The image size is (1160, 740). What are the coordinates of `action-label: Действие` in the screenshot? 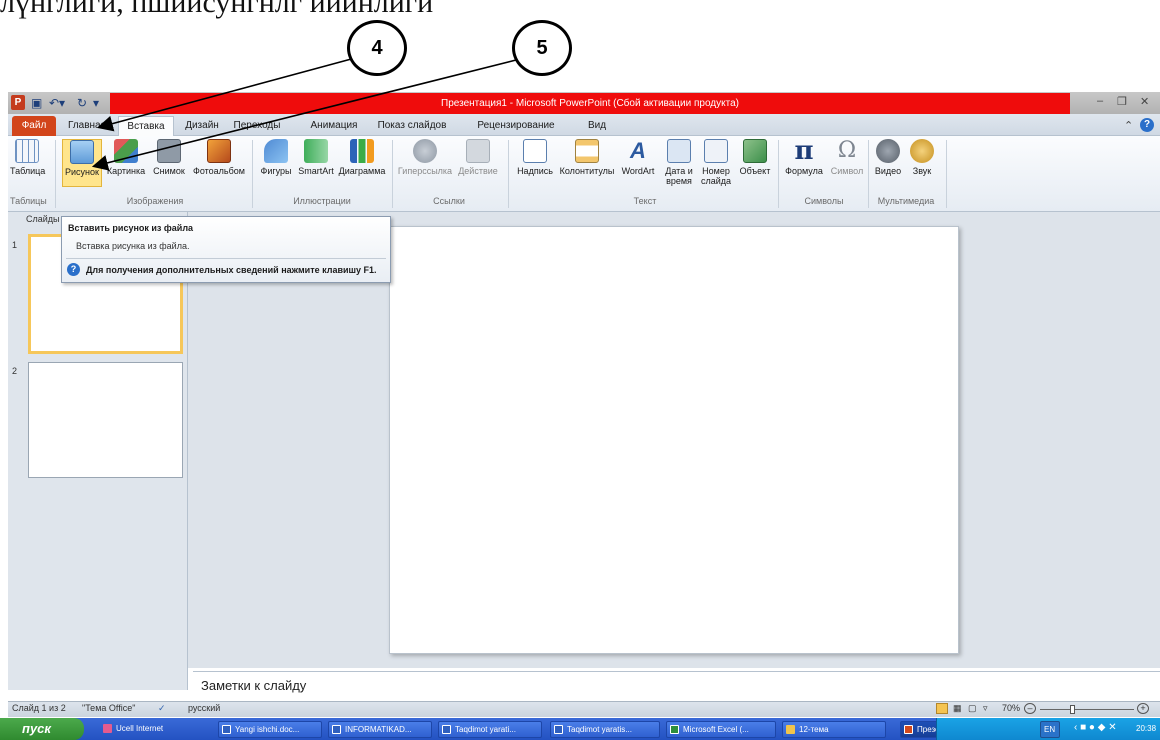 It's located at (478, 171).